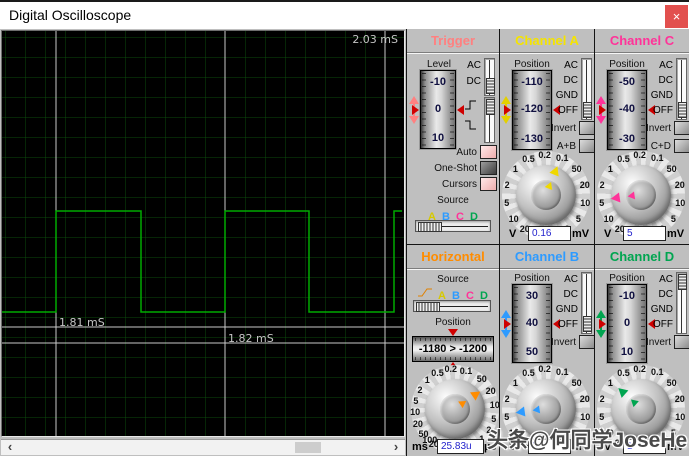 This screenshot has height=456, width=689. I want to click on ms-unit-label: ms, so click(420, 447).